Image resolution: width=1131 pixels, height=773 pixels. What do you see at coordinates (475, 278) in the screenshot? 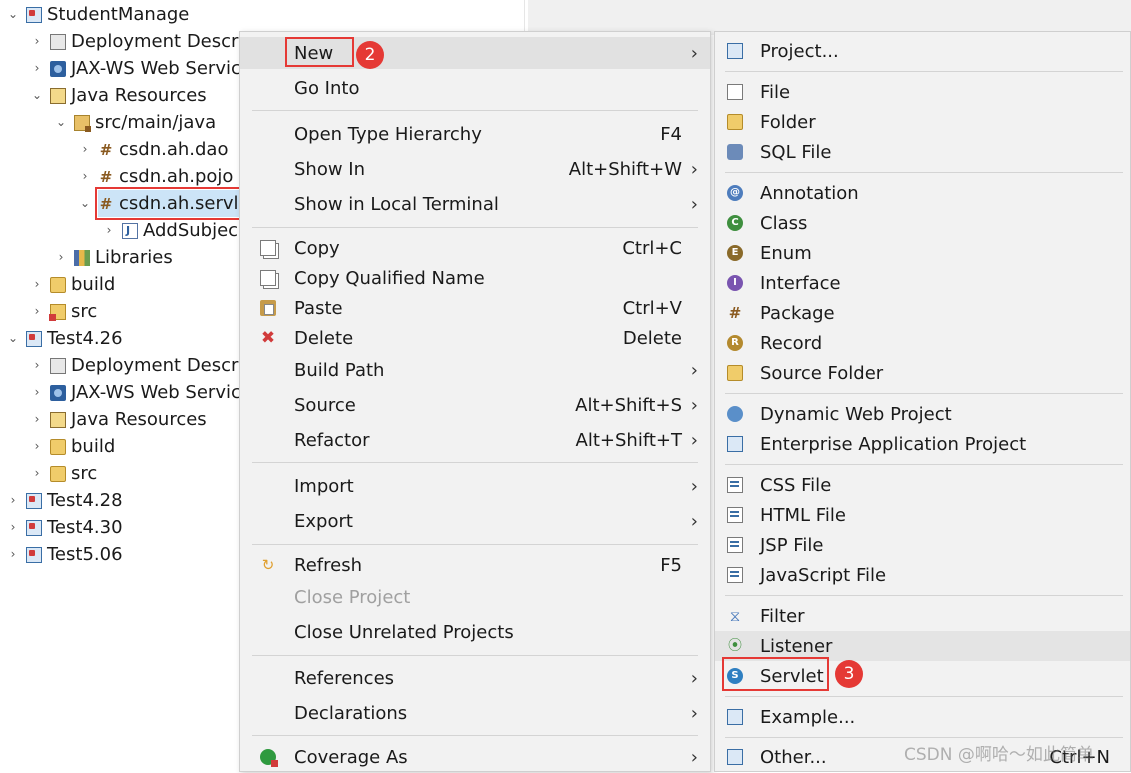
I see `menu-item-copy-qualified-name: Copy Qualified Name` at bounding box center [475, 278].